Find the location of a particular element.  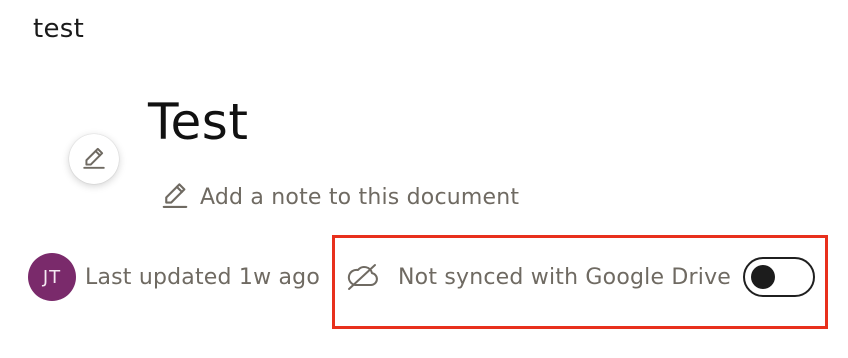

google-drive-sync-toggle is located at coordinates (779, 277).